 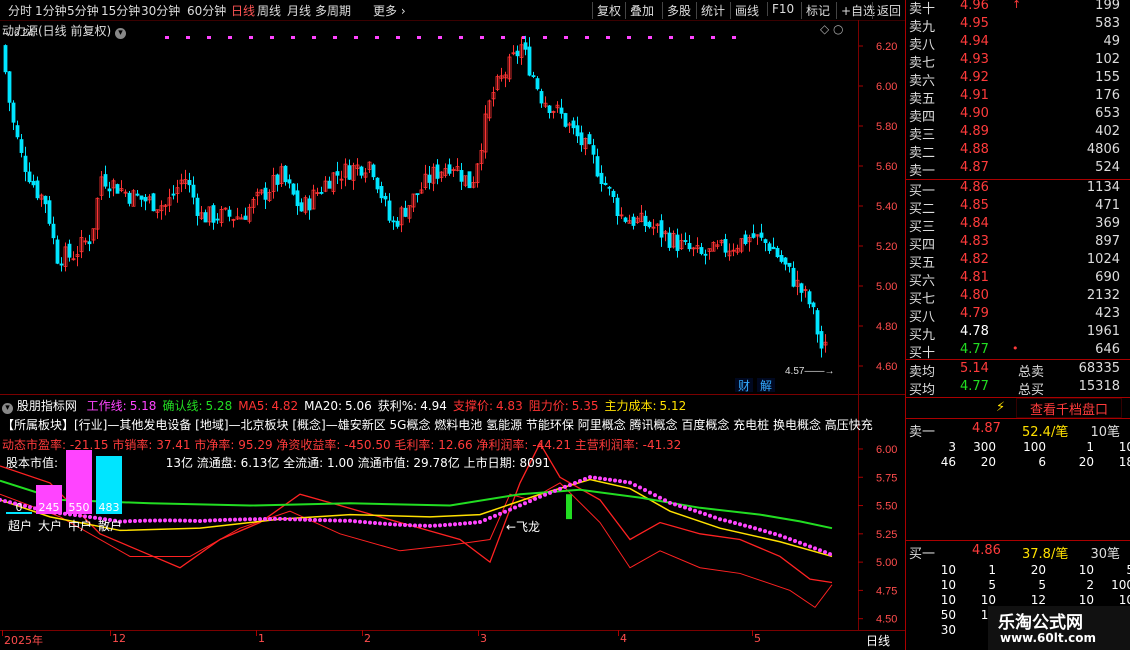 I want to click on toolbar-button-1: 叠加, so click(x=639, y=10).